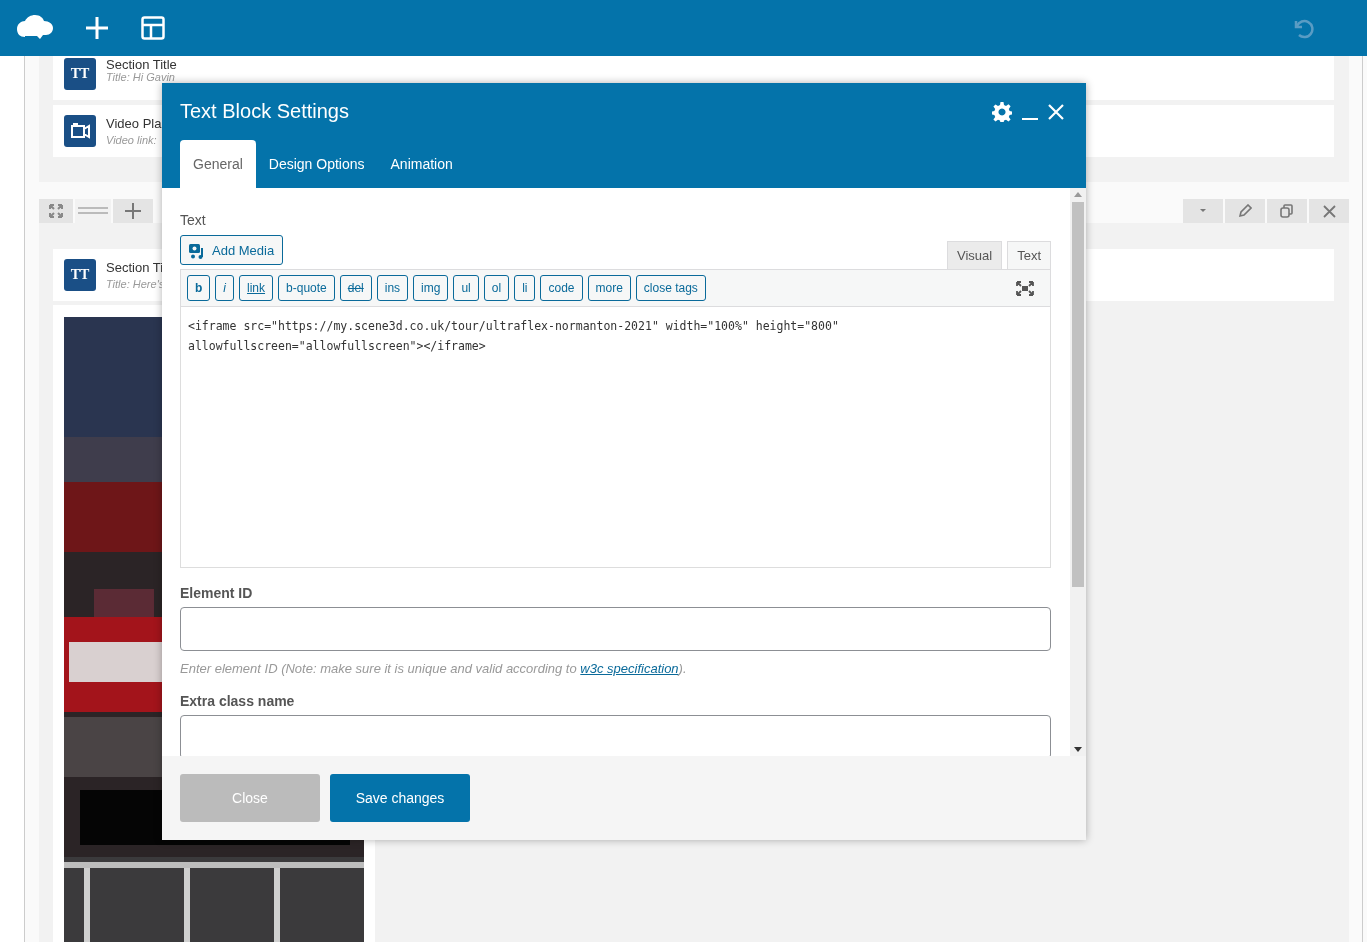 The width and height of the screenshot is (1367, 942). Describe the element at coordinates (199, 288) in the screenshot. I see `format-button: b` at that location.